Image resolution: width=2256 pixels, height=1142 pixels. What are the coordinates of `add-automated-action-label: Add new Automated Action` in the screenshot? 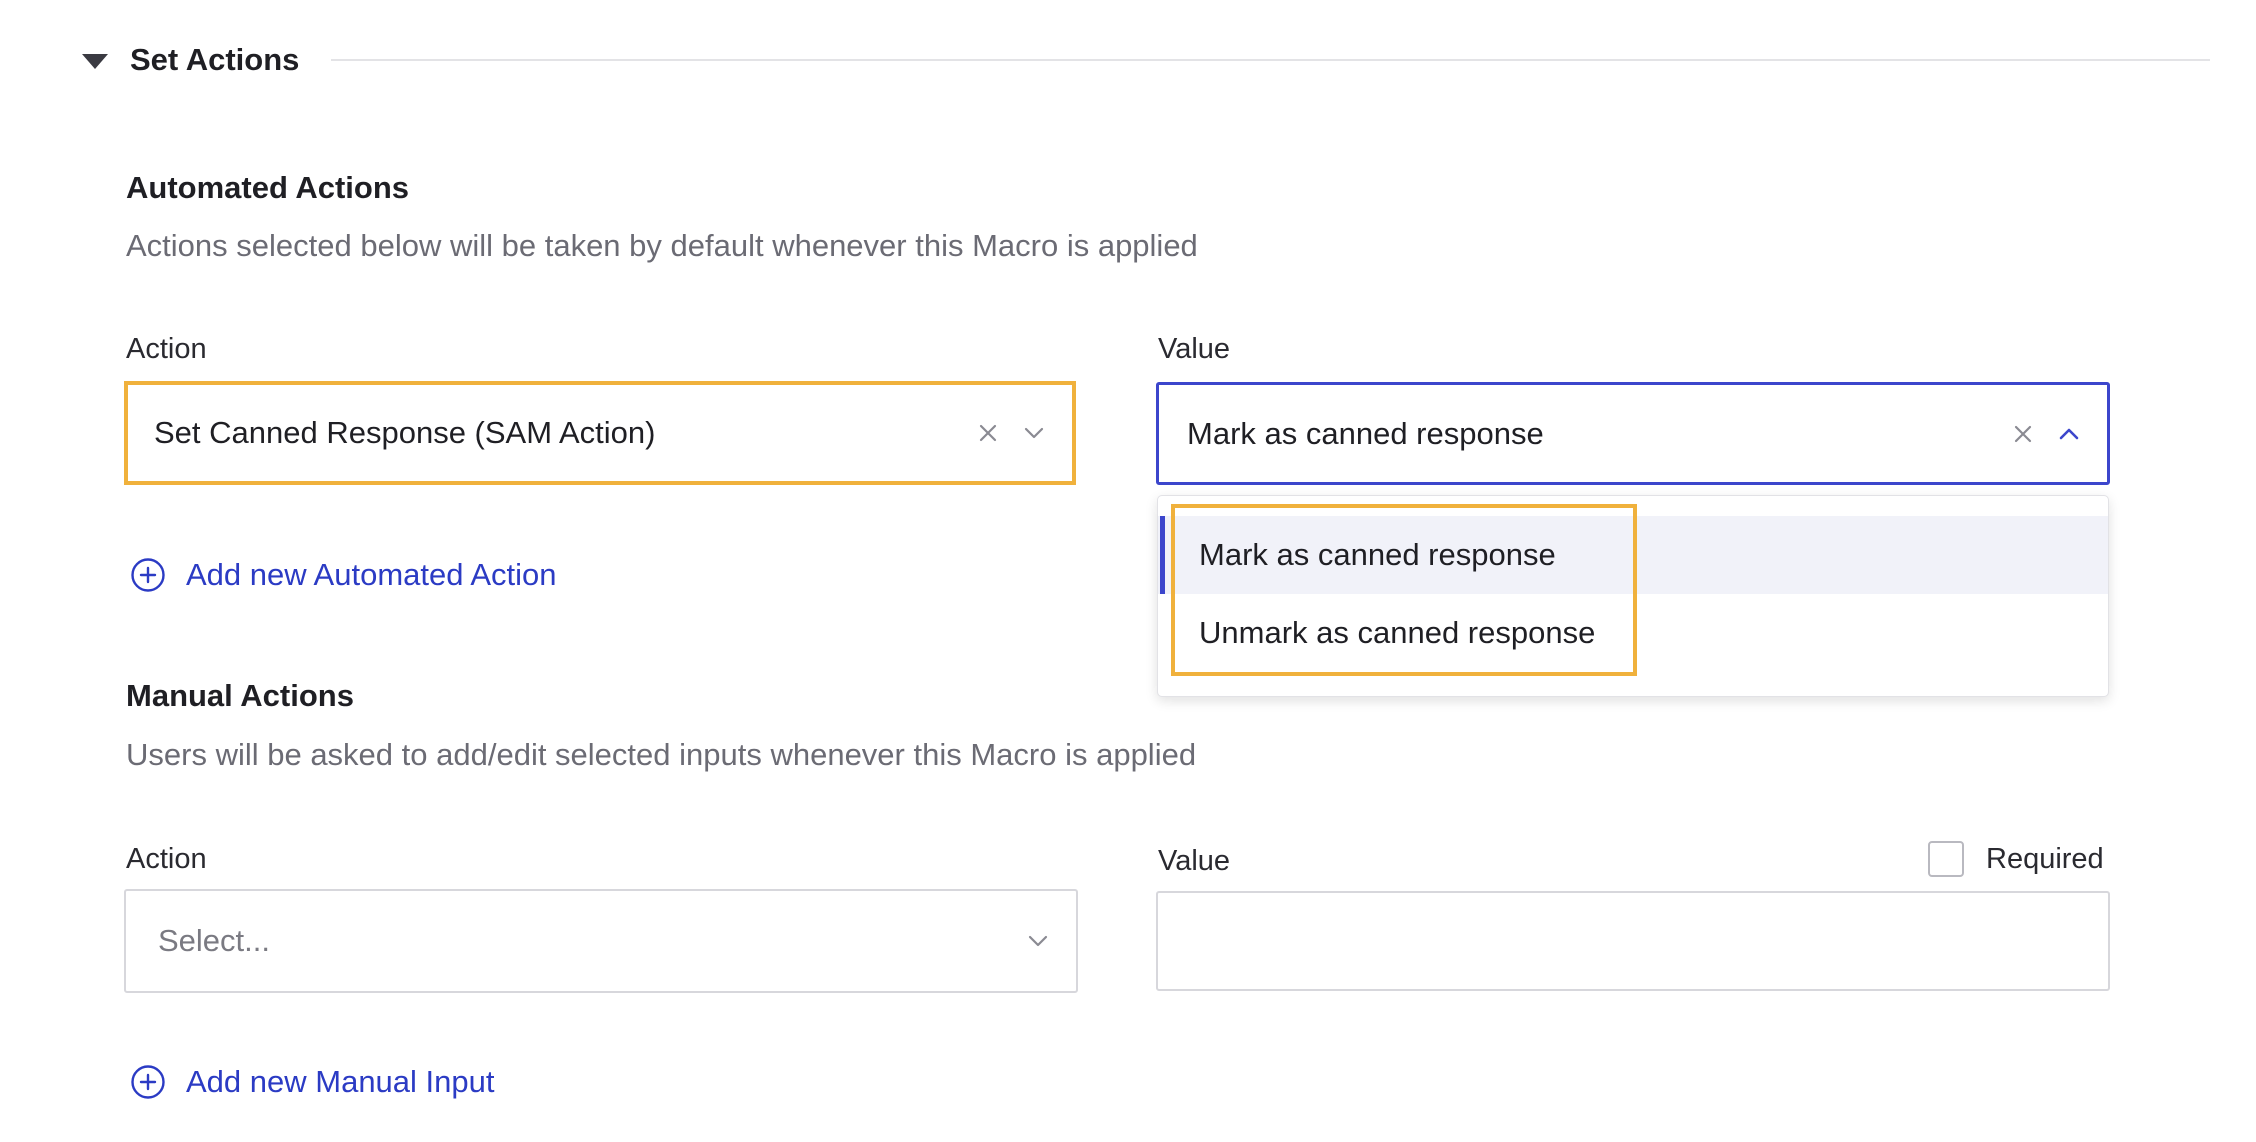 It's located at (371, 574).